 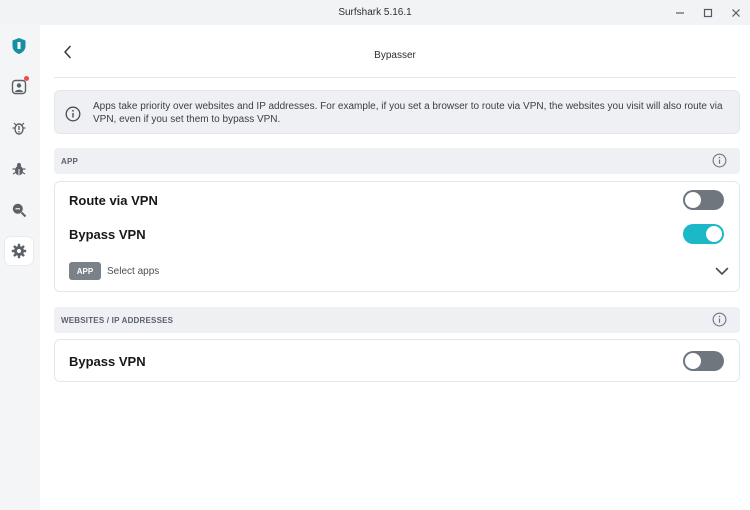 I want to click on app-section-header: APP, so click(x=397, y=161).